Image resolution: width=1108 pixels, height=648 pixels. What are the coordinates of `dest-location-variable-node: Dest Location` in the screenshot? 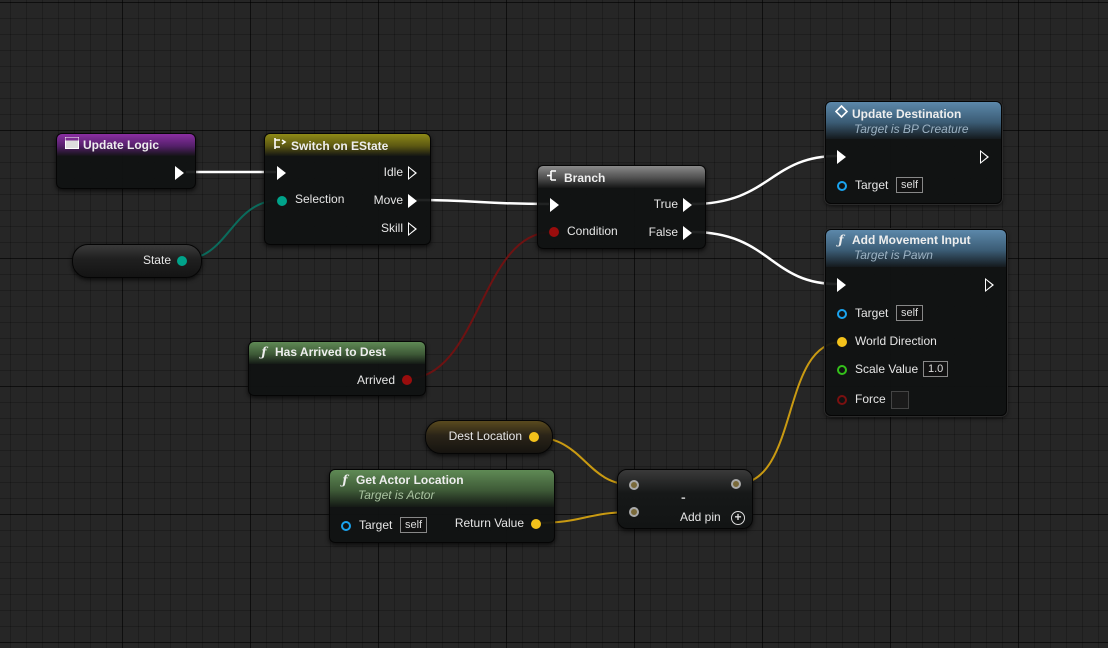 It's located at (489, 437).